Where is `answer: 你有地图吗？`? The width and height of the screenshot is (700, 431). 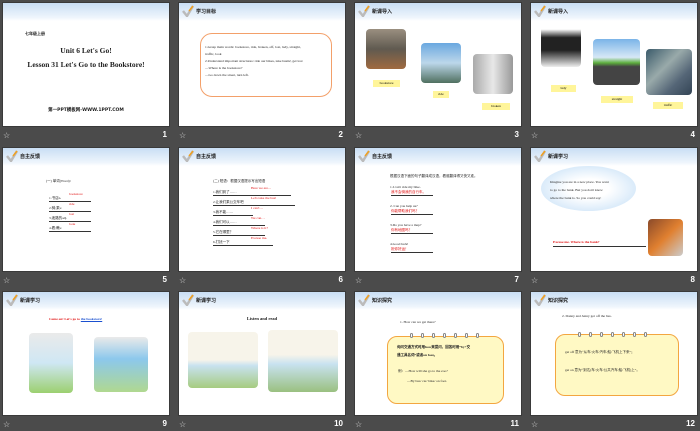
answer: 你有地图吗？ is located at coordinates (412, 231).